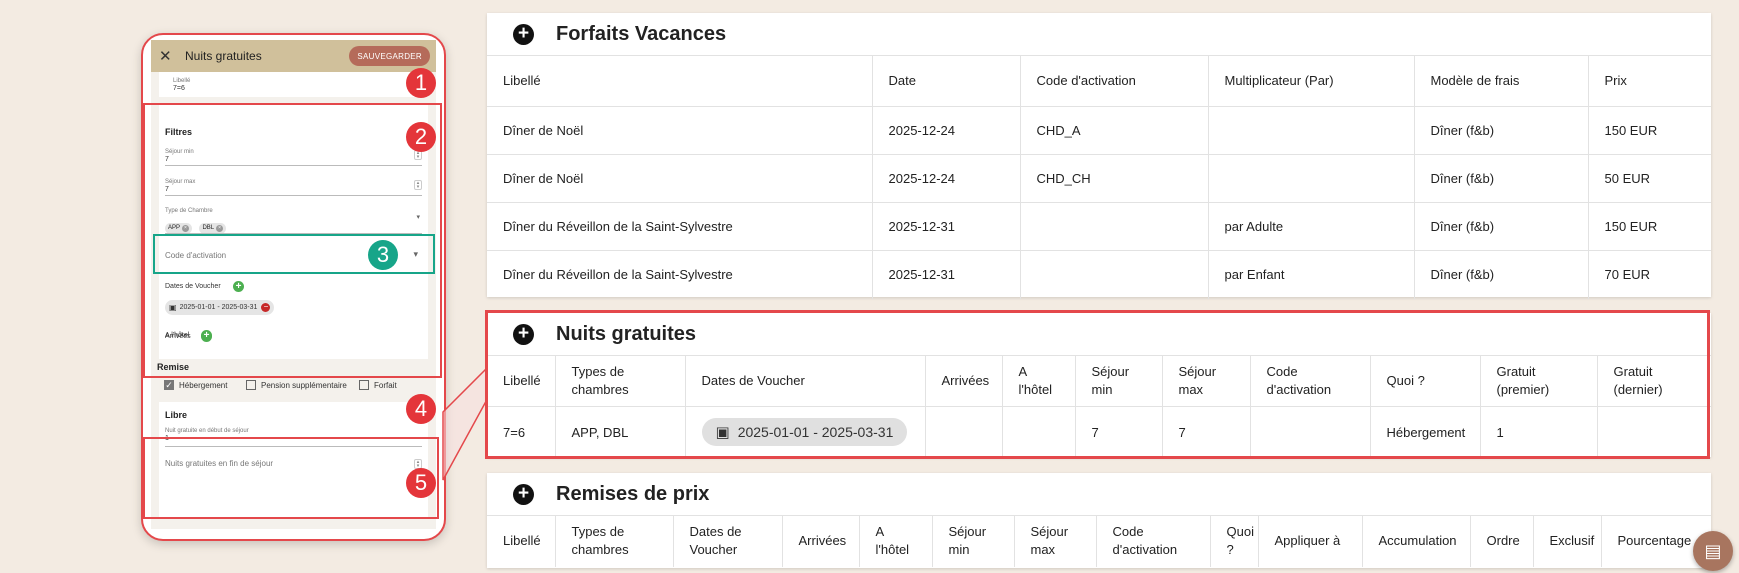 This screenshot has height=573, width=1739. Describe the element at coordinates (821, 541) in the screenshot. I see `column-header: Arrivées` at that location.